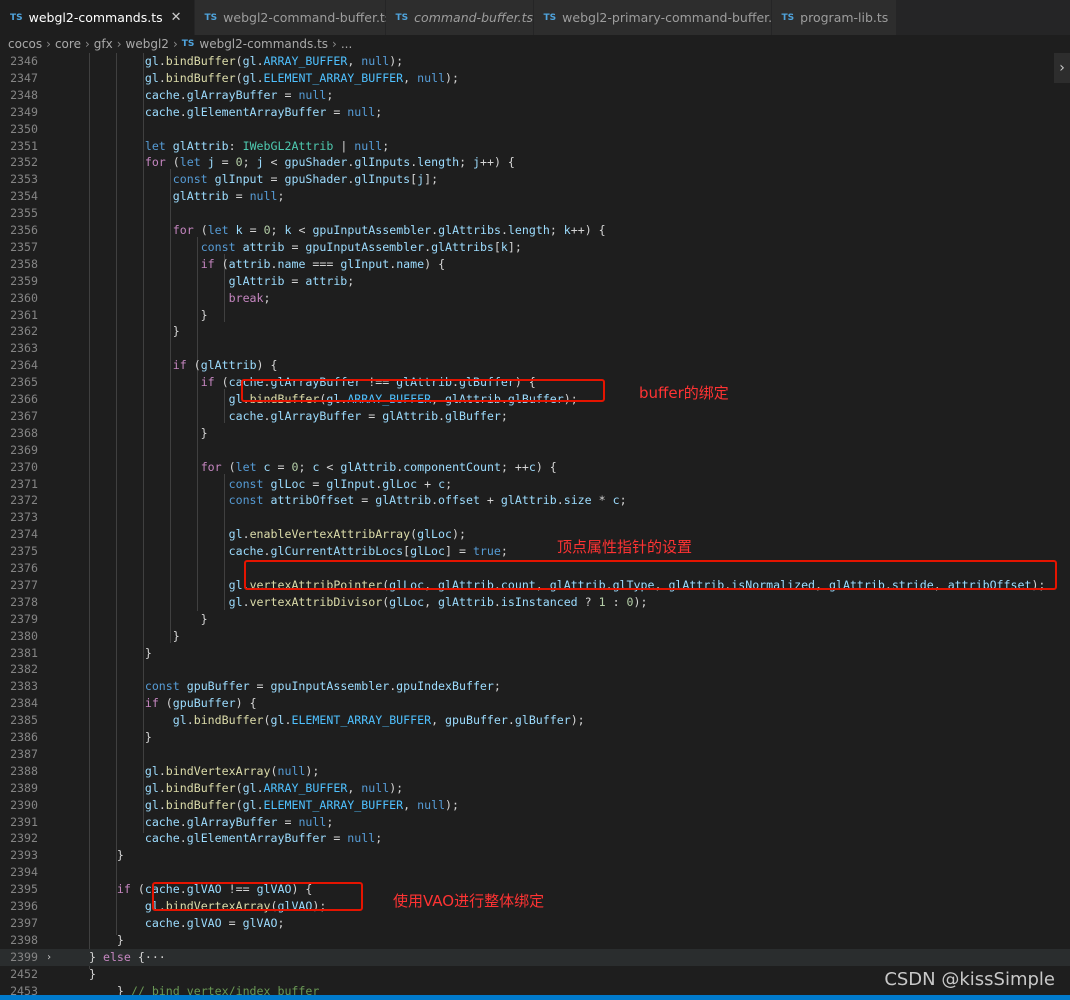  Describe the element at coordinates (1062, 68) in the screenshot. I see `scroll-right-icon: ›` at that location.